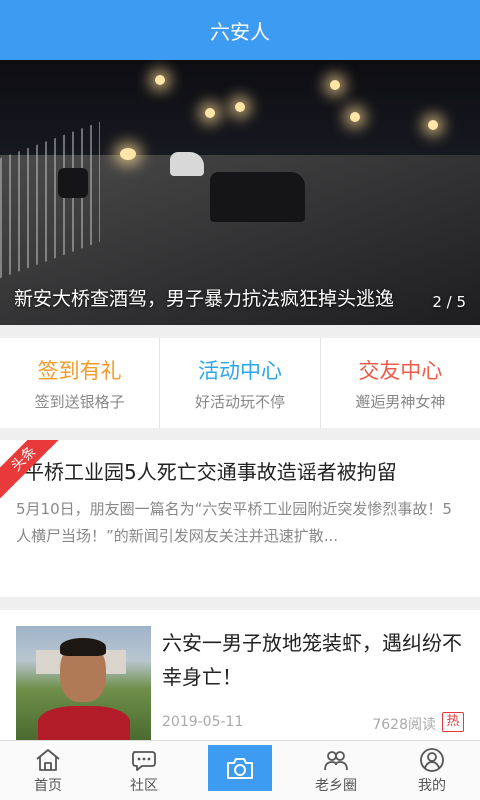 This screenshot has height=800, width=480. Describe the element at coordinates (144, 785) in the screenshot. I see `tab-label: 社区` at that location.